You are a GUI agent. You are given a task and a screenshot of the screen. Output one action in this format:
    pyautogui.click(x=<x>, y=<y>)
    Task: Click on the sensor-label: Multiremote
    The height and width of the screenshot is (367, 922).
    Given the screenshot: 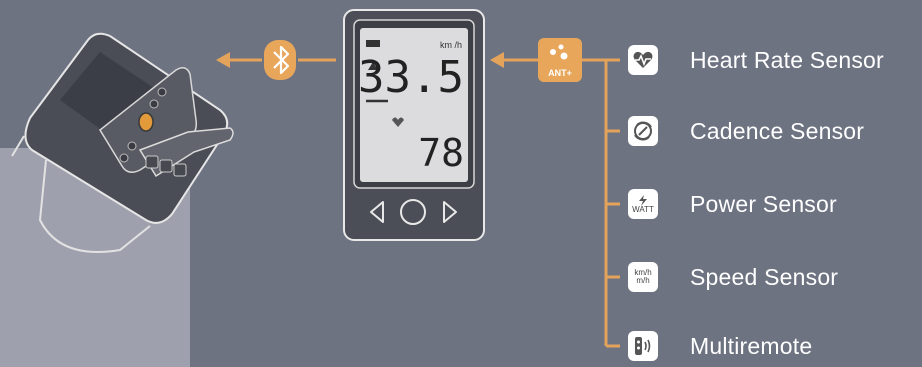 What is the action you would take?
    pyautogui.click(x=751, y=345)
    